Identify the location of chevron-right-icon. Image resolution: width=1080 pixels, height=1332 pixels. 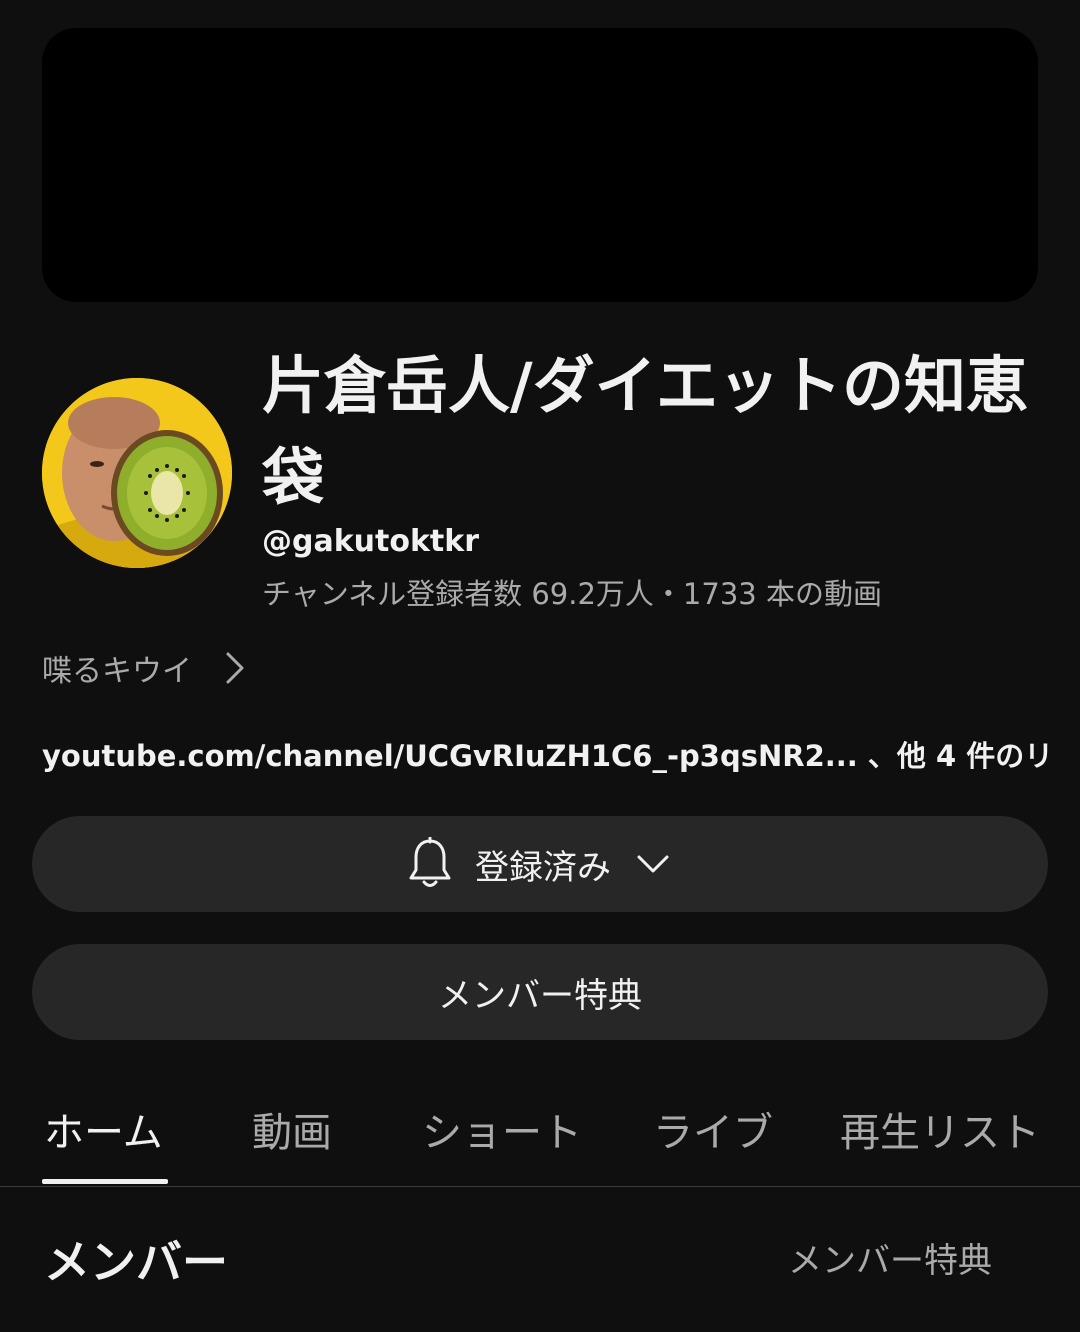
(235, 668).